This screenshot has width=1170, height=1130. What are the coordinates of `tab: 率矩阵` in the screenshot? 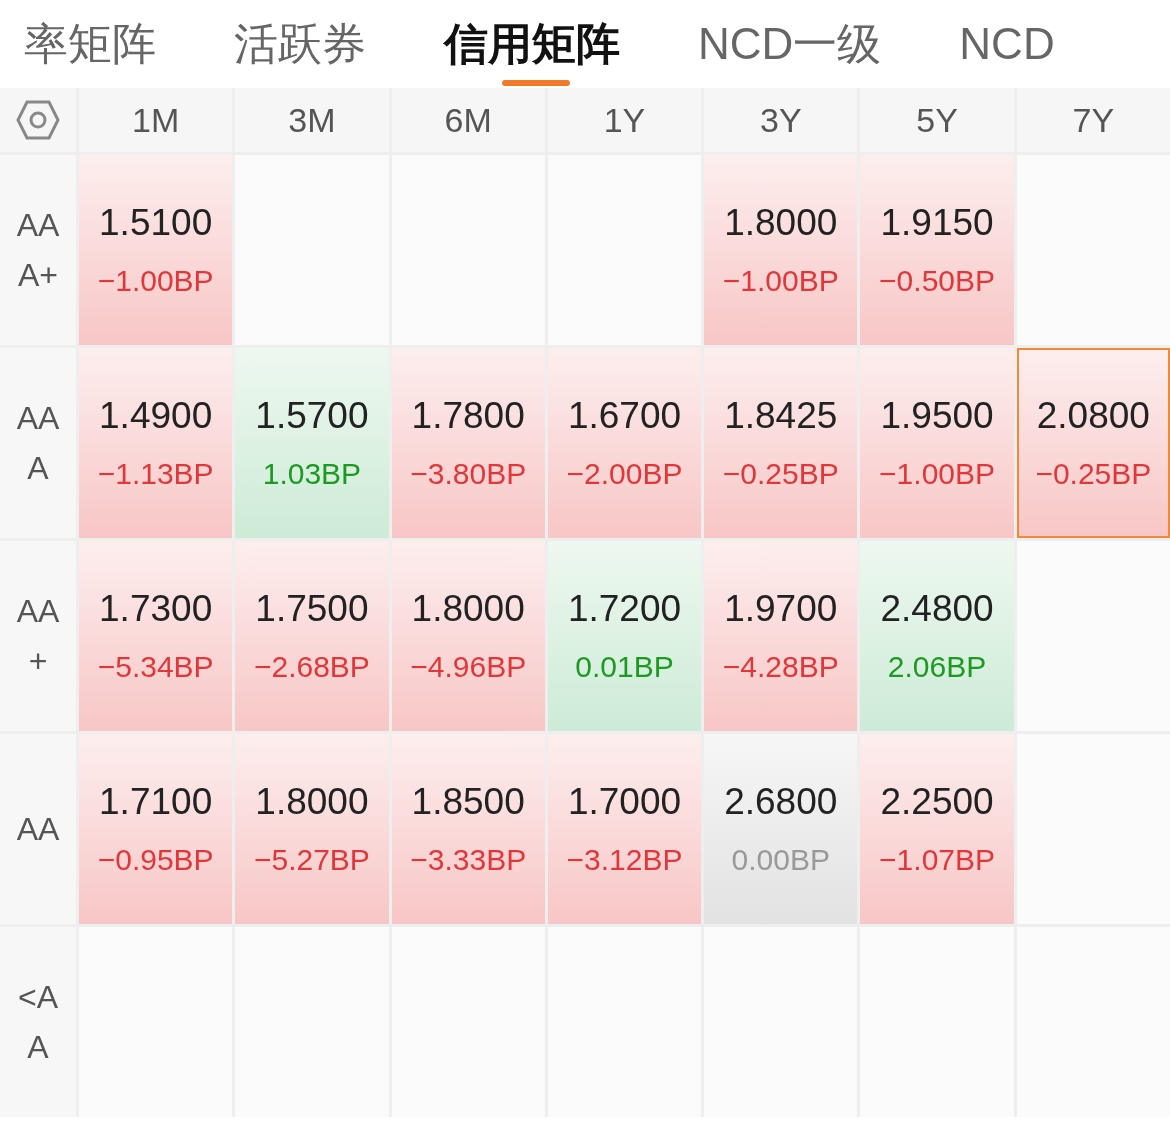 It's located at (90, 44).